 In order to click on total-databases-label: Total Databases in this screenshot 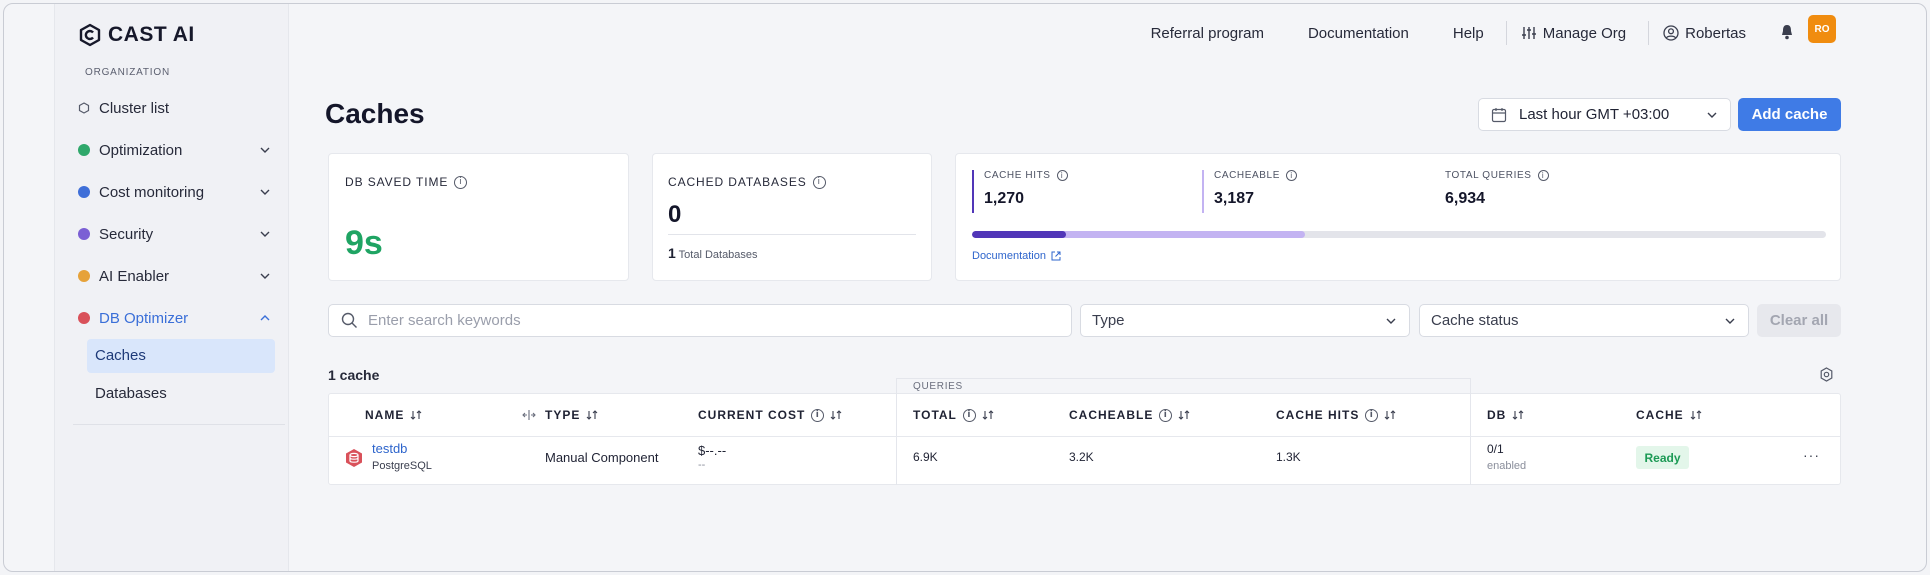, I will do `click(718, 255)`.